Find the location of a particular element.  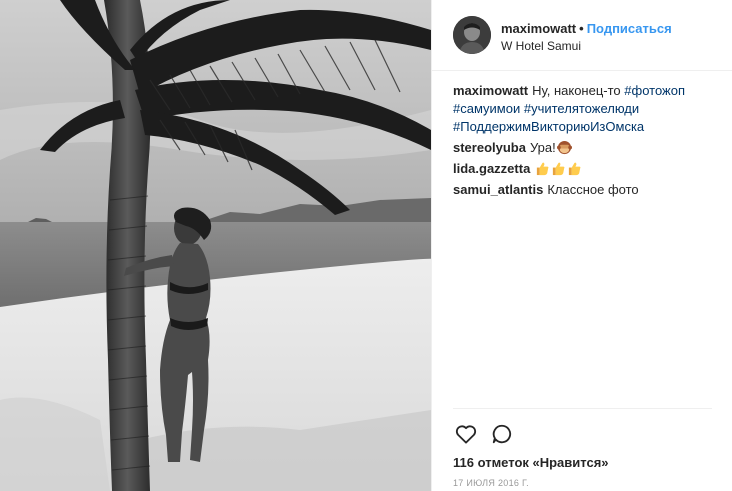

comment-item: stereolyuba Ура! is located at coordinates (583, 148).